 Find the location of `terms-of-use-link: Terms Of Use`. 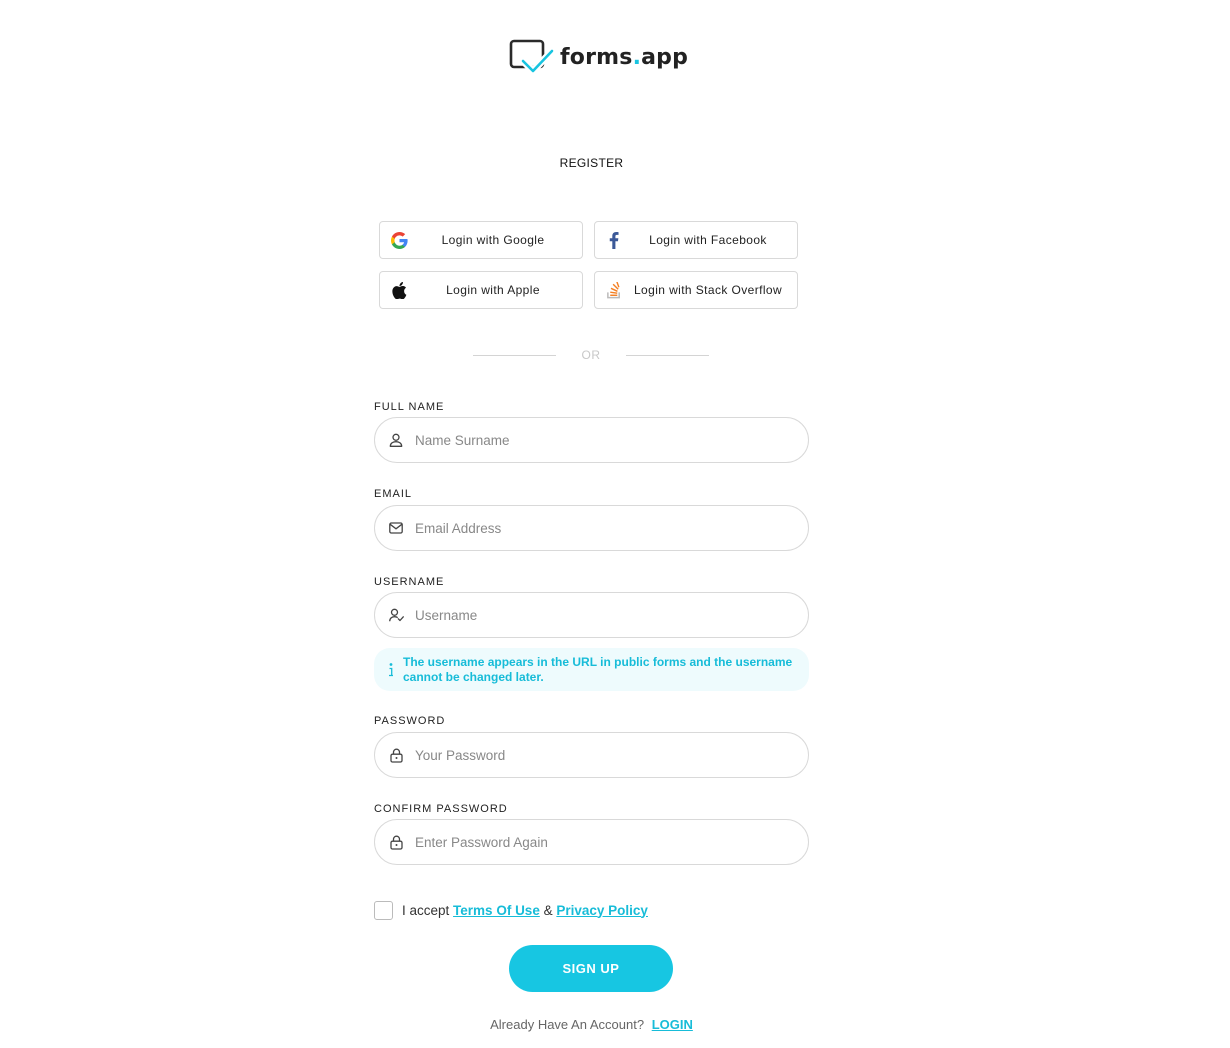

terms-of-use-link: Terms Of Use is located at coordinates (496, 910).